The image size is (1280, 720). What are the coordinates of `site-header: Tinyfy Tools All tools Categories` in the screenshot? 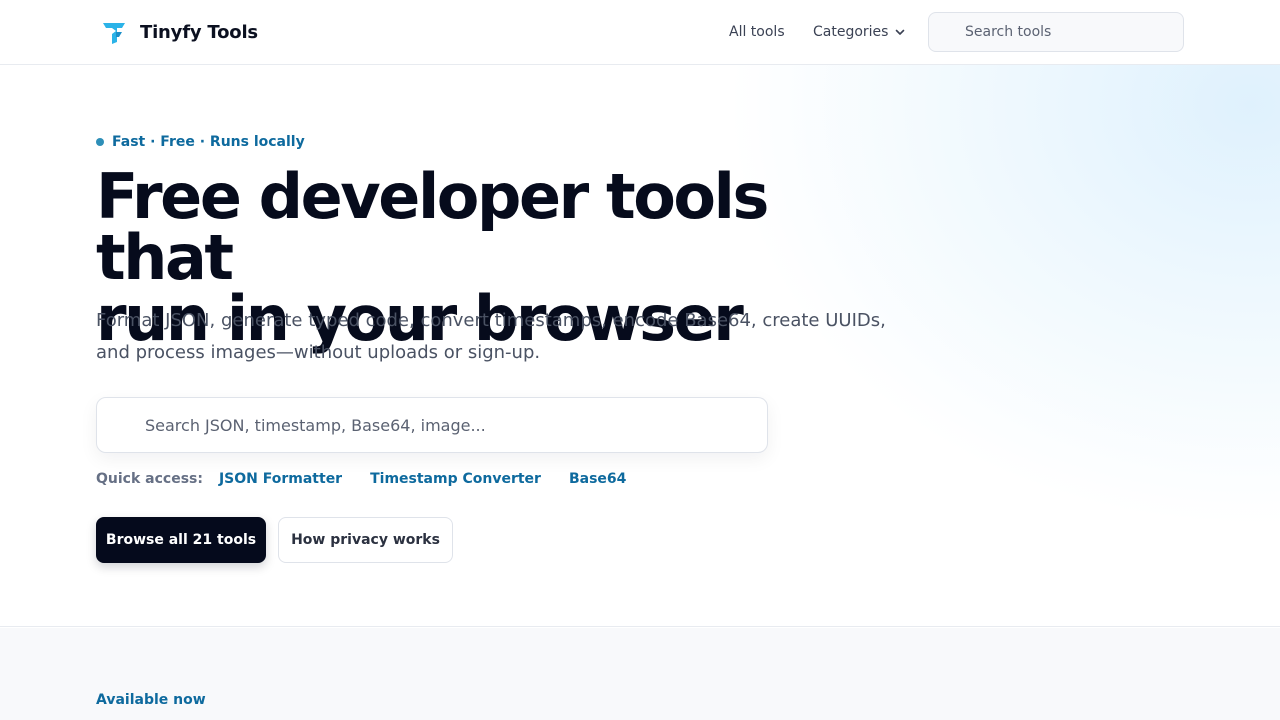 It's located at (640, 32).